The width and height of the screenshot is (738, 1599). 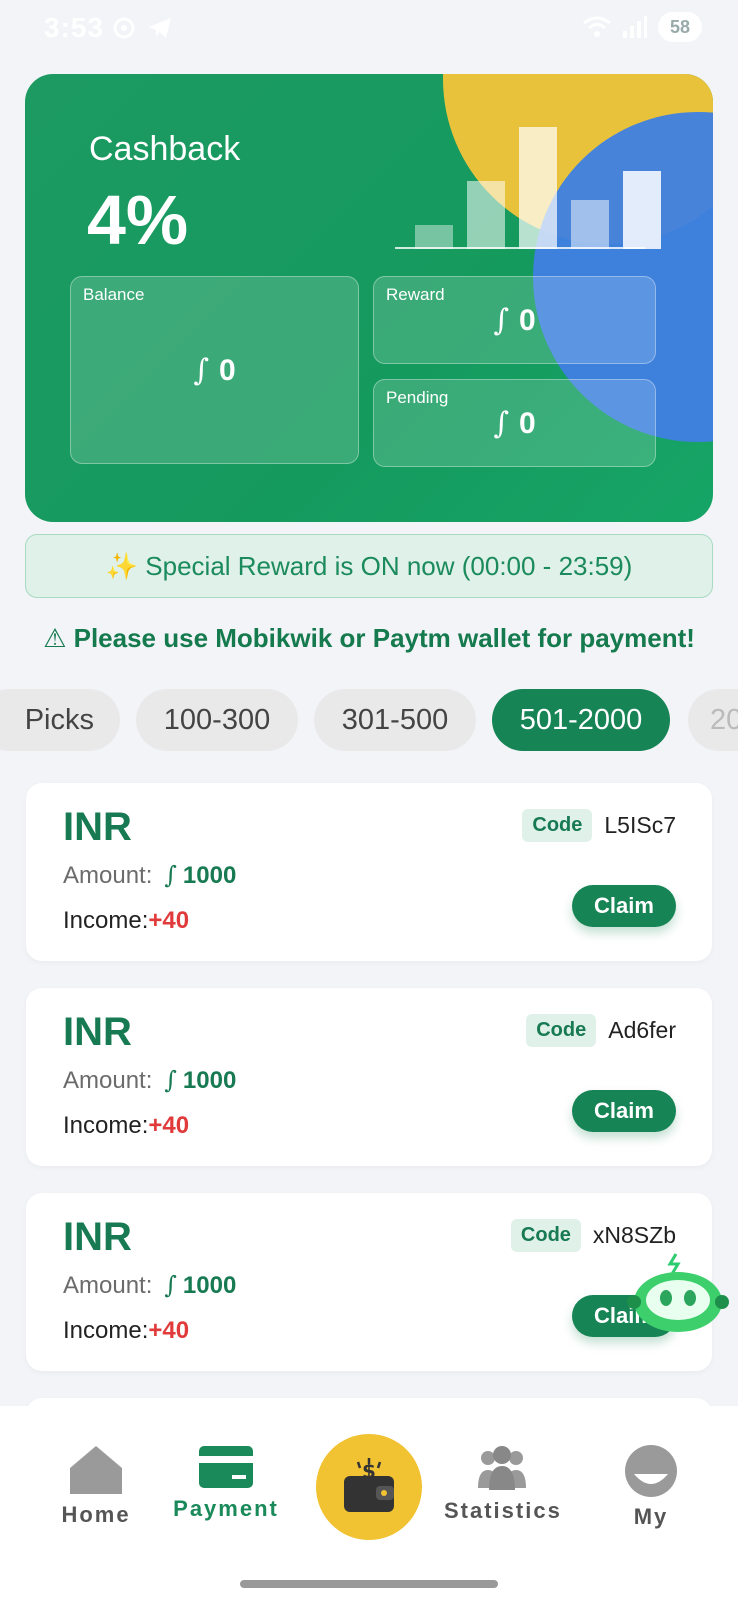 What do you see at coordinates (634, 1235) in the screenshot?
I see `offer-code: xN8SZb` at bounding box center [634, 1235].